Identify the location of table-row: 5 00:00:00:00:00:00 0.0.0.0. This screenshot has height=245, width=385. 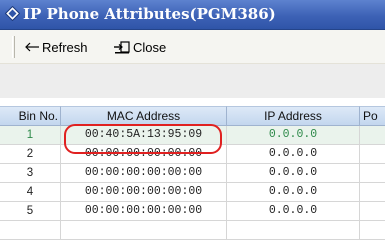
(192, 211).